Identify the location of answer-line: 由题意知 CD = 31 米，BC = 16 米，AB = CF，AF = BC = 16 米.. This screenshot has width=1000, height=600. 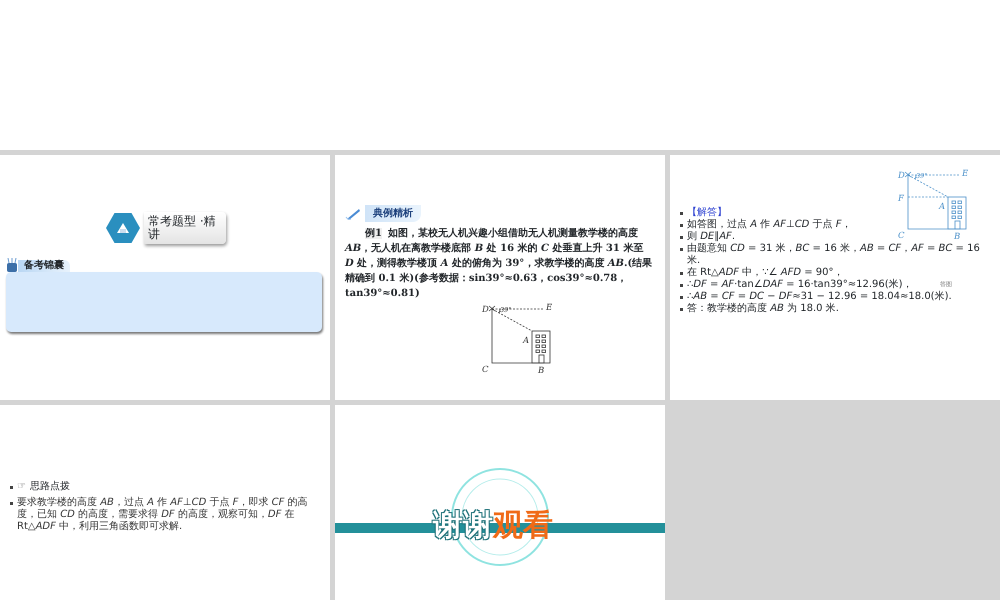
(834, 254).